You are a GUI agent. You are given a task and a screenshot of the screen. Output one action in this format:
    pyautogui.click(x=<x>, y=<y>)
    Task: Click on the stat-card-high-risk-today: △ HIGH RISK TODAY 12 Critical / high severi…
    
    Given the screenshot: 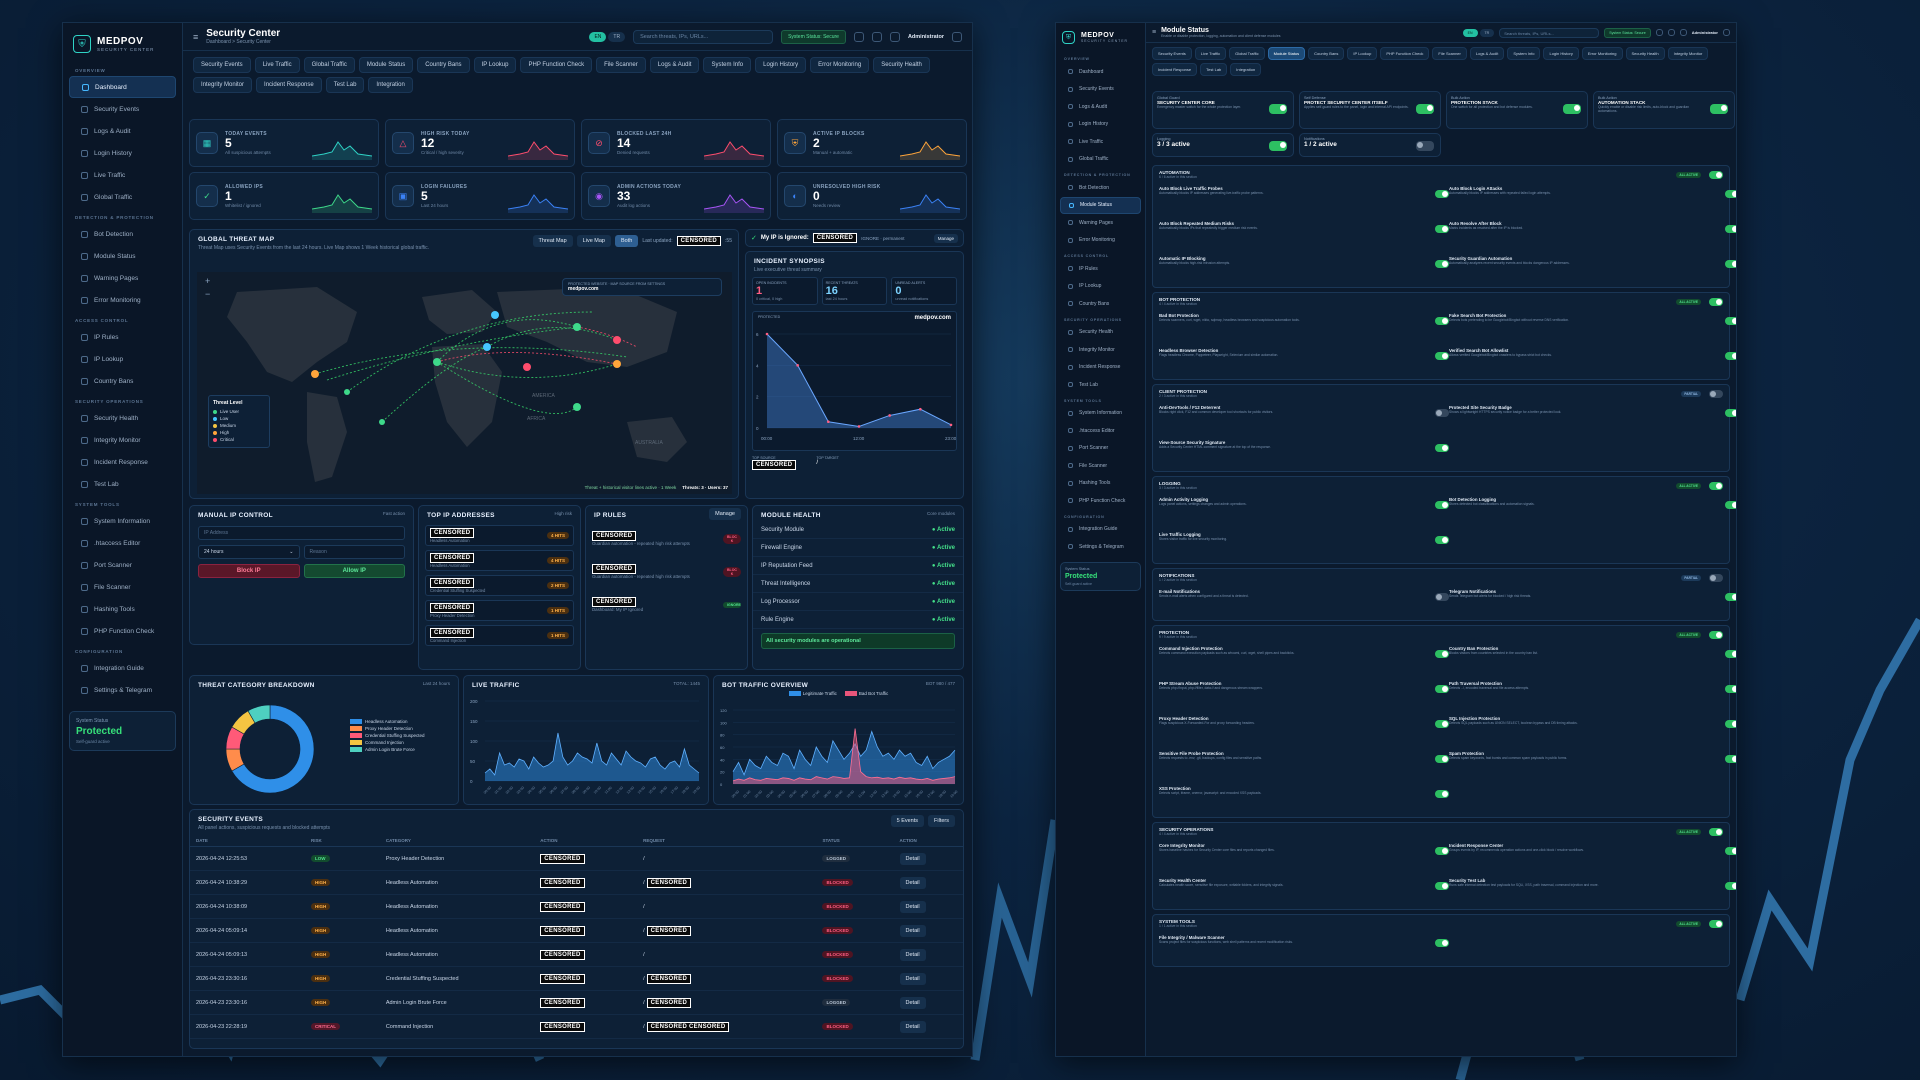 What is the action you would take?
    pyautogui.click(x=480, y=143)
    